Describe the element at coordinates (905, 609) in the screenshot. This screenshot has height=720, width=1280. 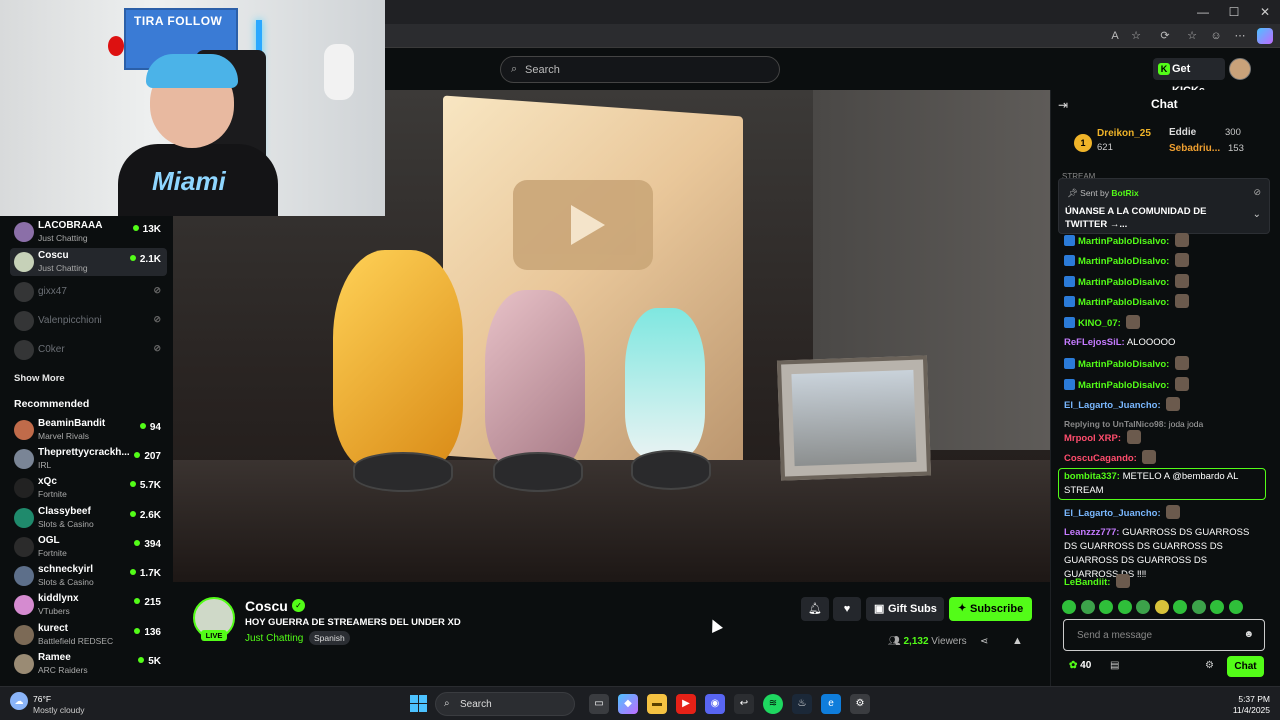
I see `gift-subs-button: ▣ Gift Subs` at that location.